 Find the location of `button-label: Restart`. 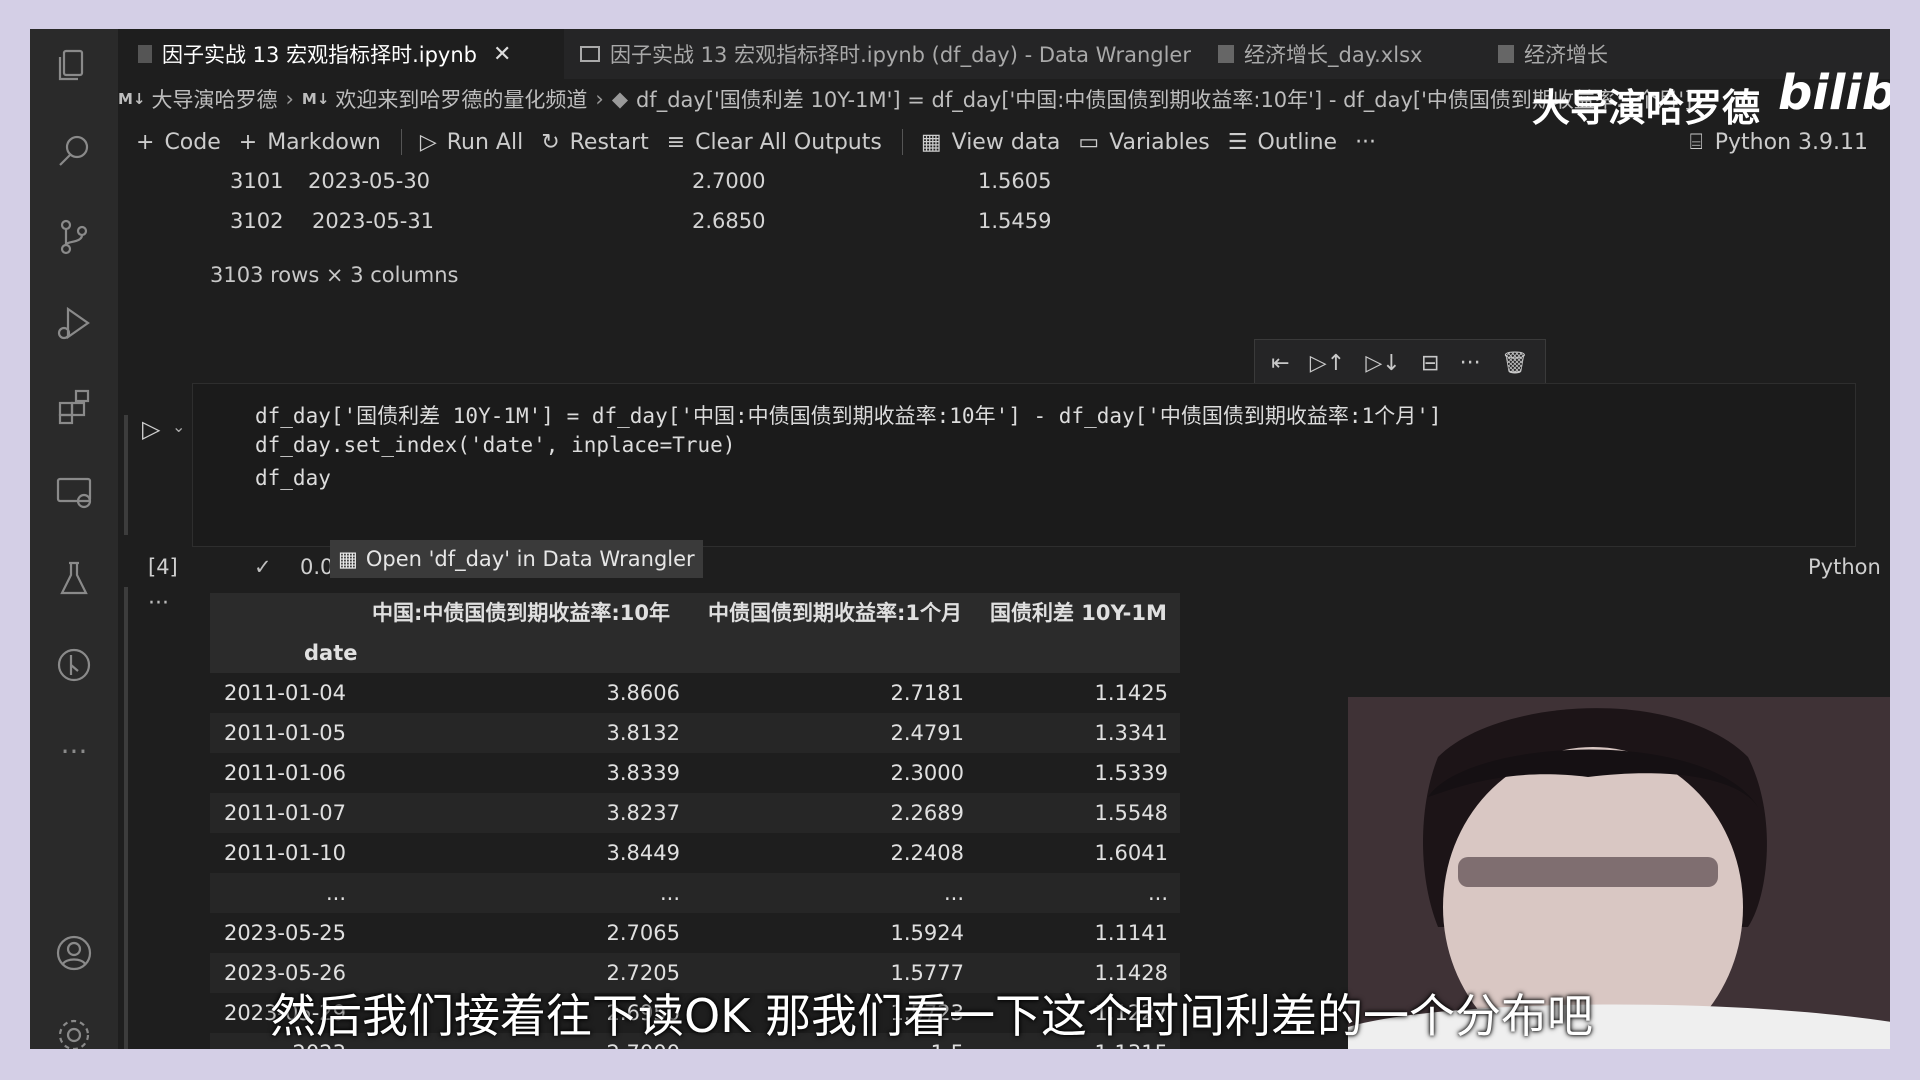

button-label: Restart is located at coordinates (609, 142).